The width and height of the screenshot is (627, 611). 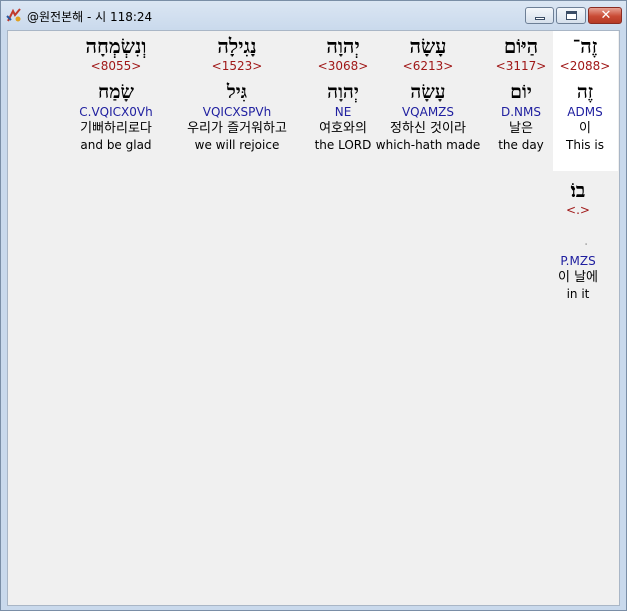 I want to click on strong-number: <8055>, so click(x=116, y=66).